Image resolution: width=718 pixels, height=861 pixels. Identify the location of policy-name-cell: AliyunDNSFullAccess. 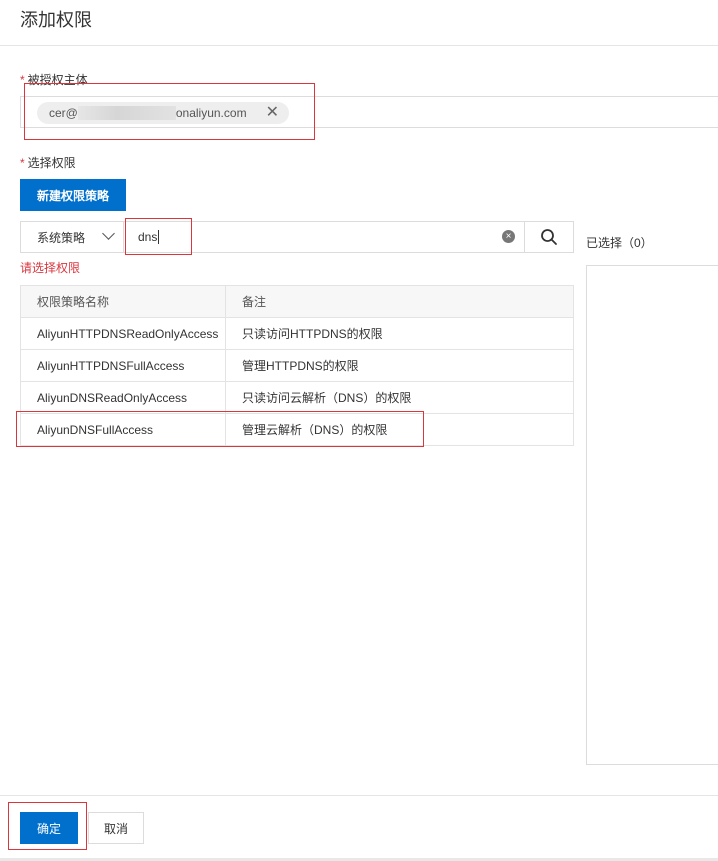
(123, 429).